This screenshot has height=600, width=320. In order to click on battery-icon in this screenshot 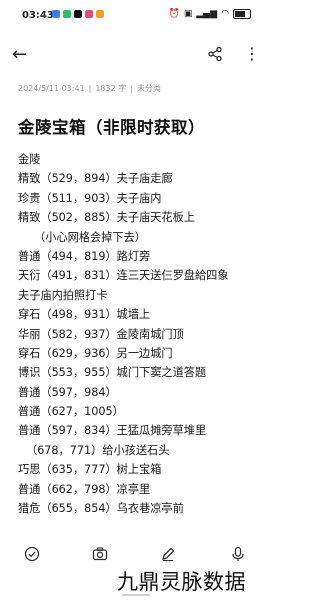, I will do `click(242, 14)`.